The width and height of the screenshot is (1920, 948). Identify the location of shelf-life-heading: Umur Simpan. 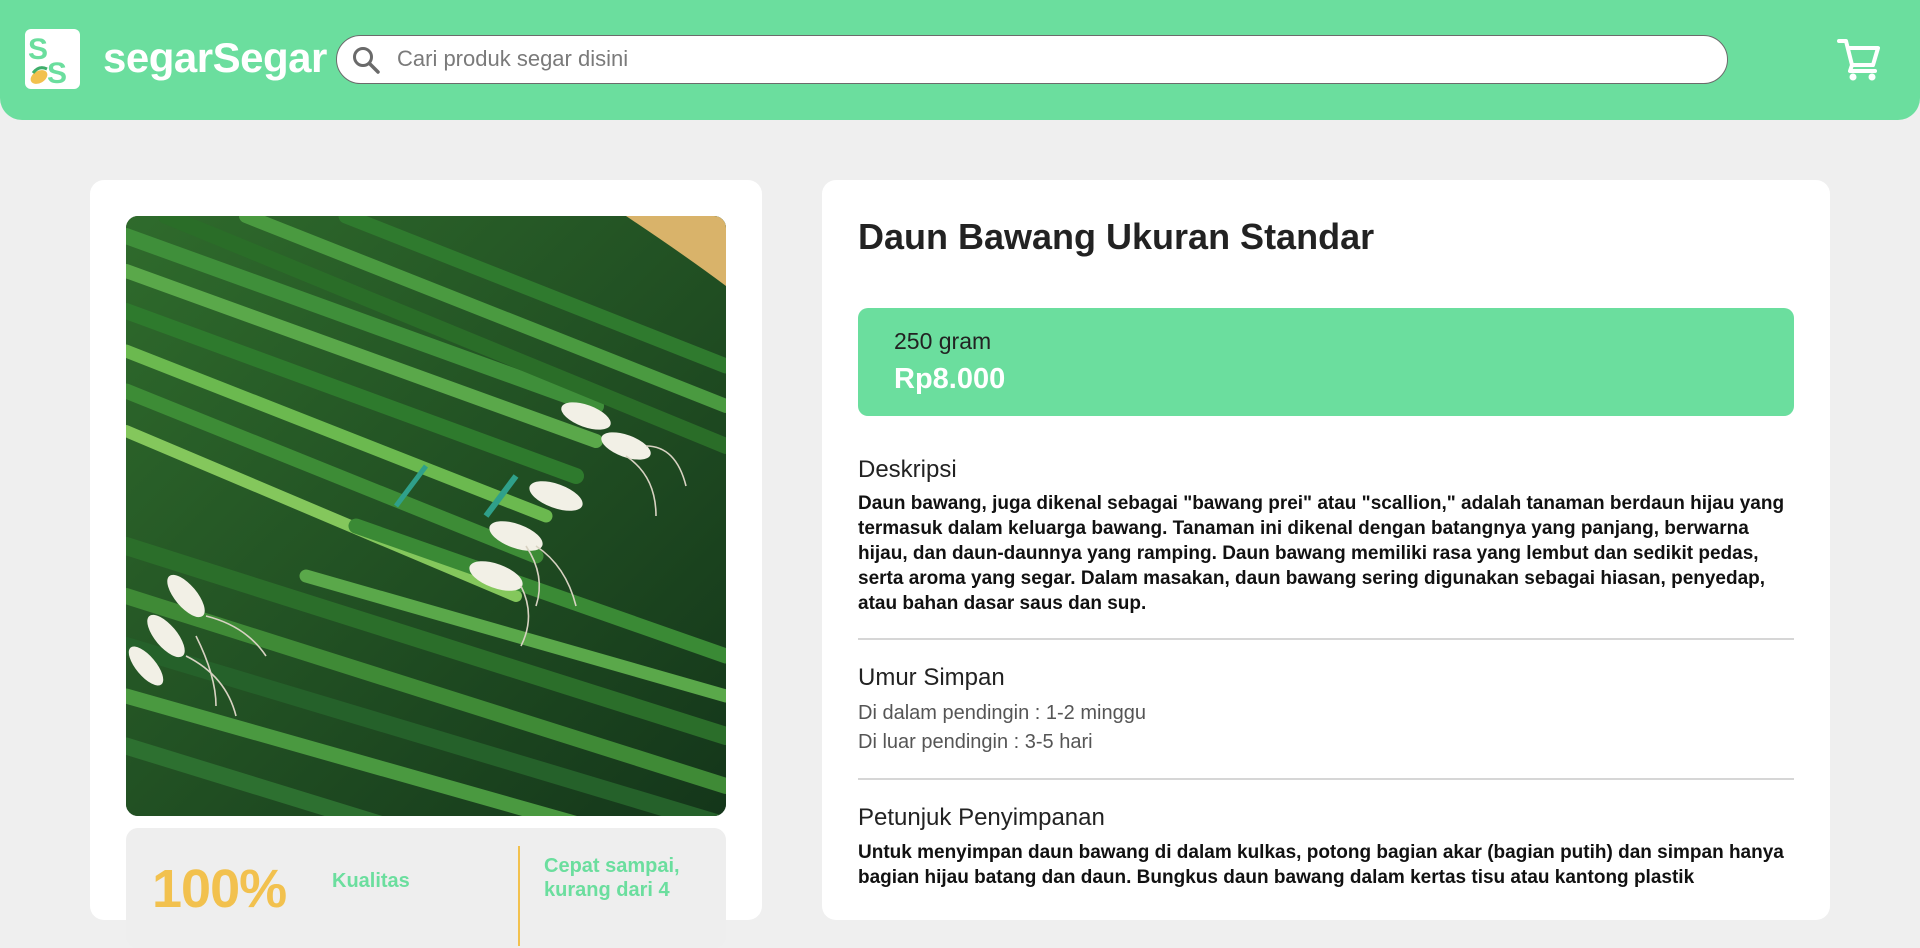
(931, 677).